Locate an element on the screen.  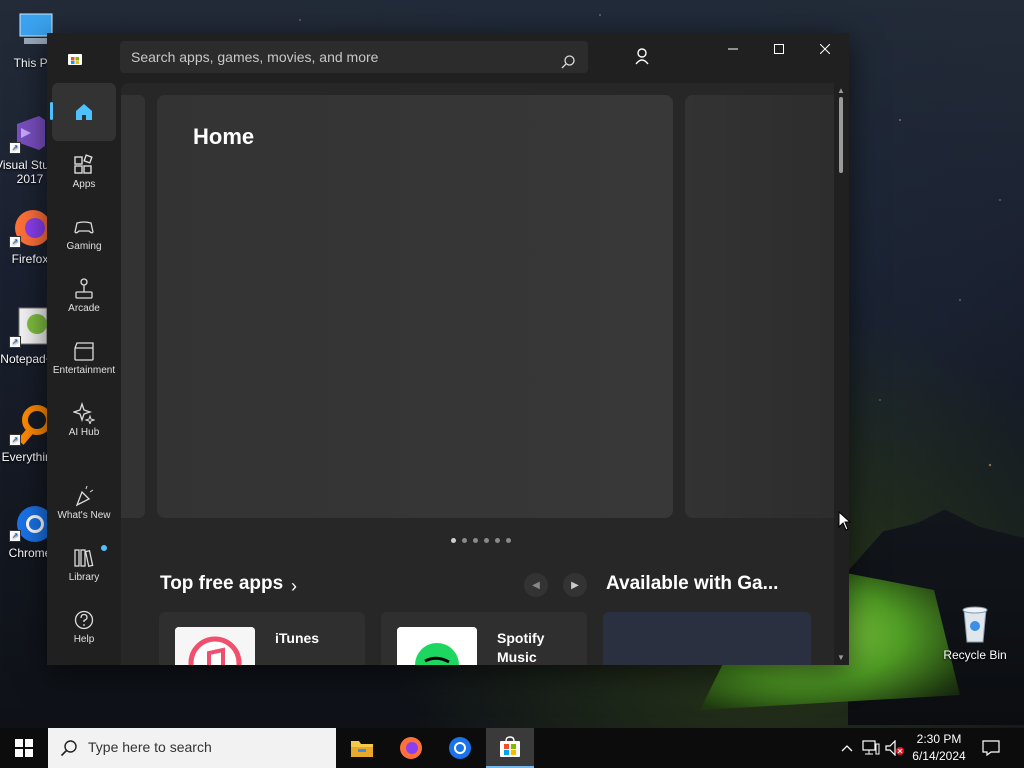
home-icon is located at coordinates (84, 112).